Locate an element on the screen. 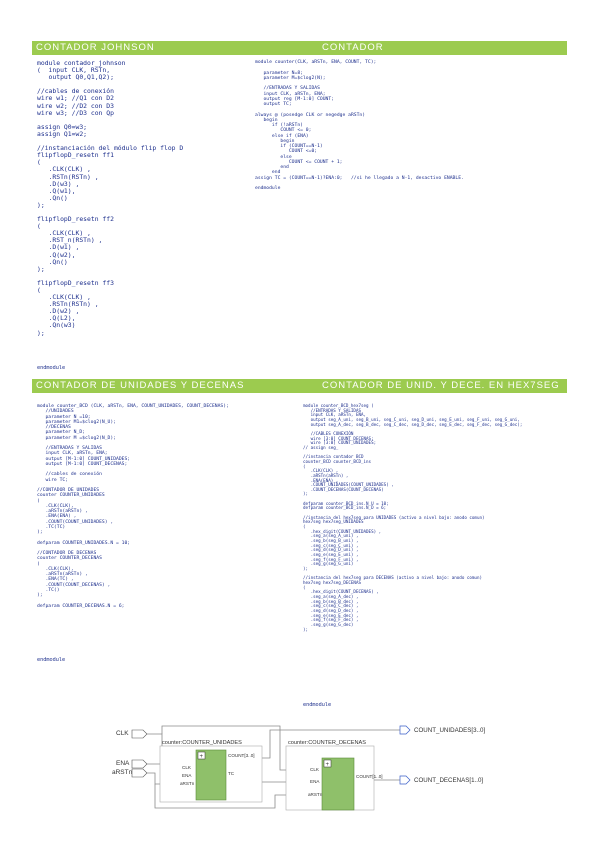 Image resolution: width=599 pixels, height=848 pixels. section-header-contador: CONTADOR is located at coordinates (442, 48).